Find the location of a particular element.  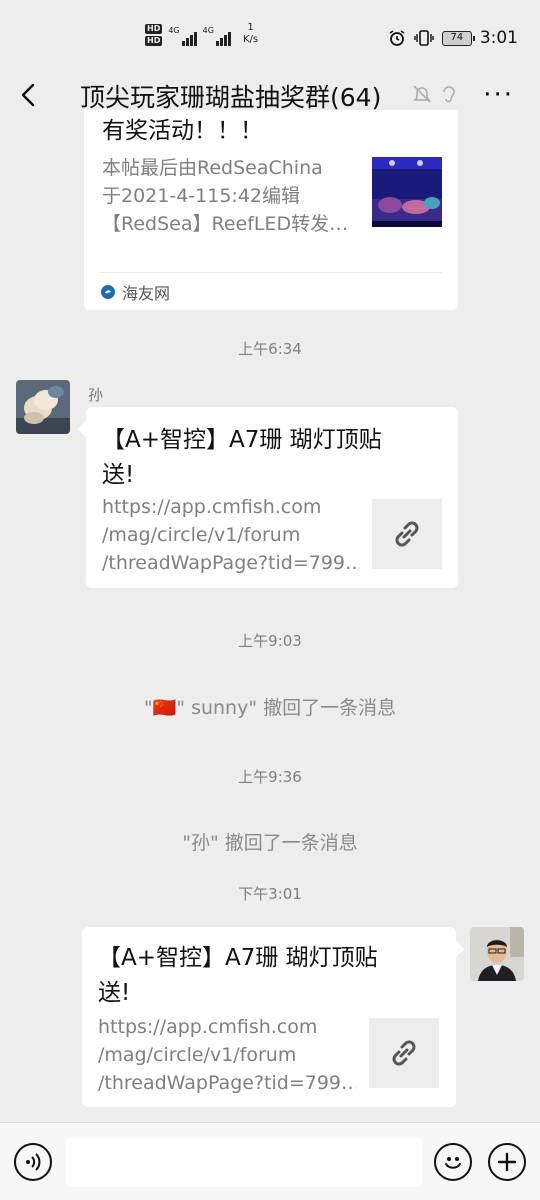

recall-text: " sunny" 撤回了一条消息 is located at coordinates (286, 708).